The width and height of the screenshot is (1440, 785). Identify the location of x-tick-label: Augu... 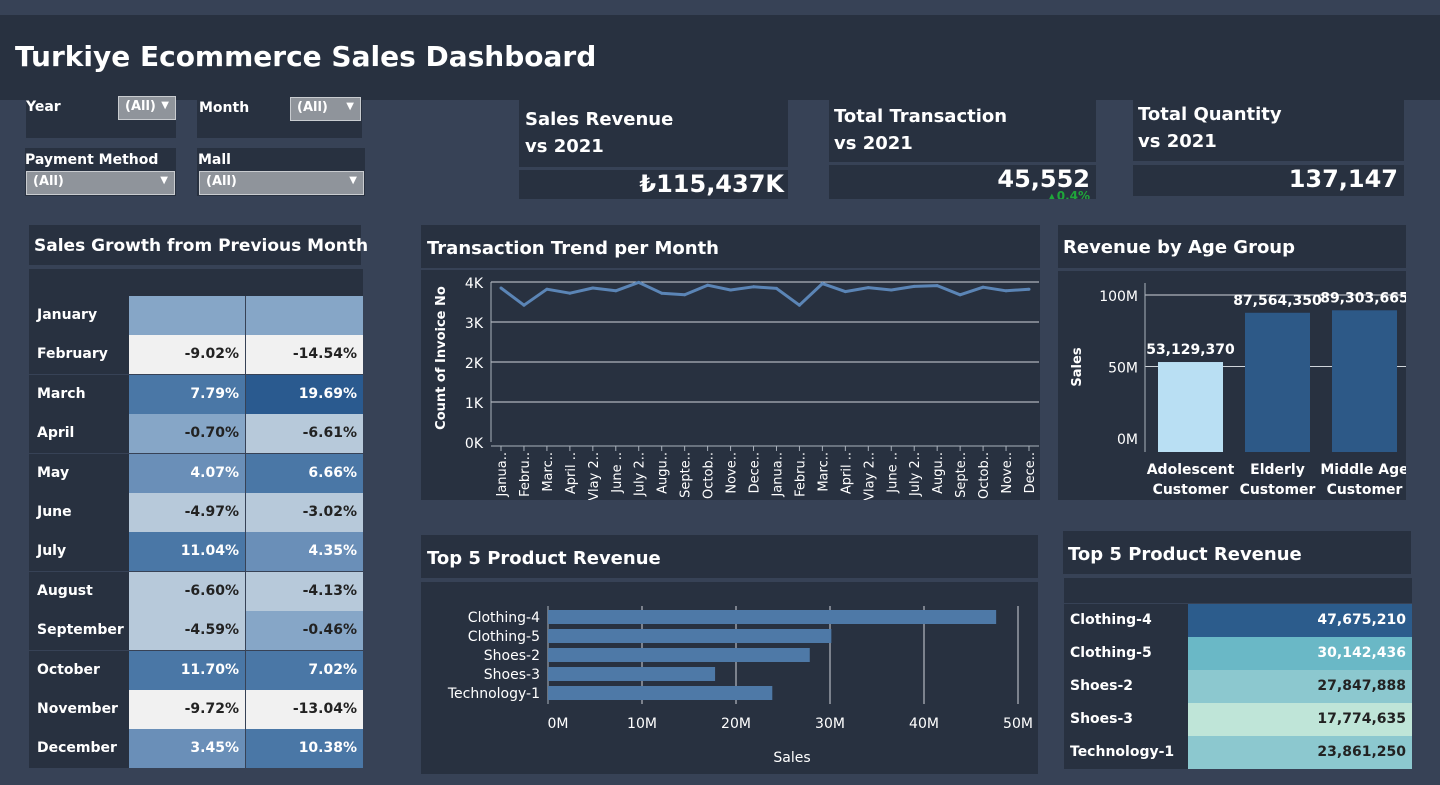
(938, 473).